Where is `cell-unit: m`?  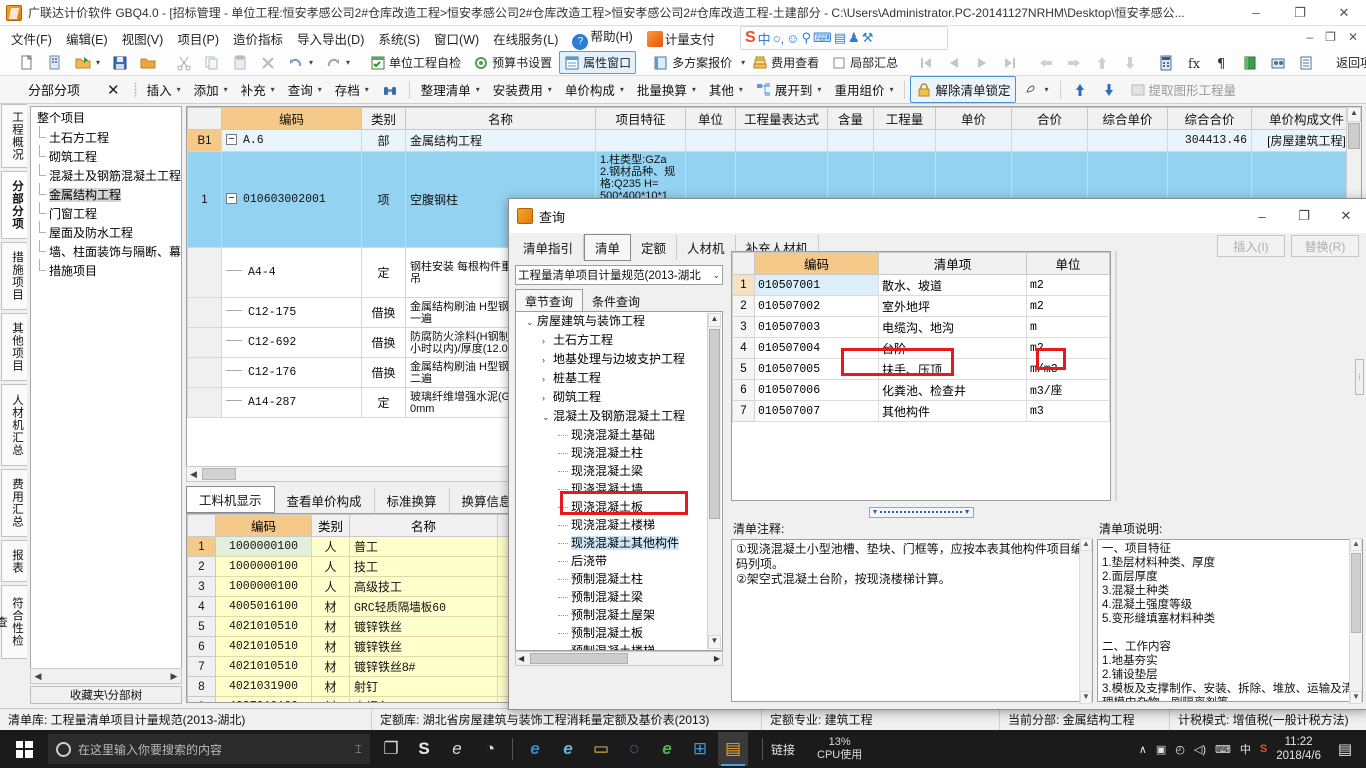 cell-unit: m is located at coordinates (1068, 327).